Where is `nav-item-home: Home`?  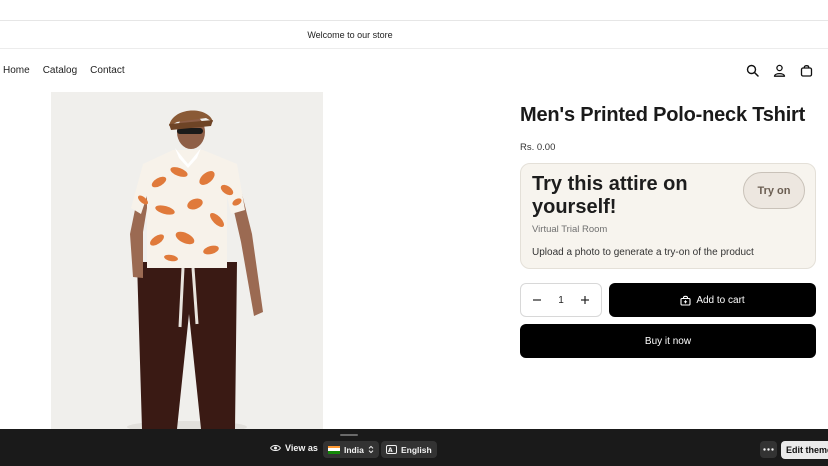
nav-item-home: Home is located at coordinates (16, 70).